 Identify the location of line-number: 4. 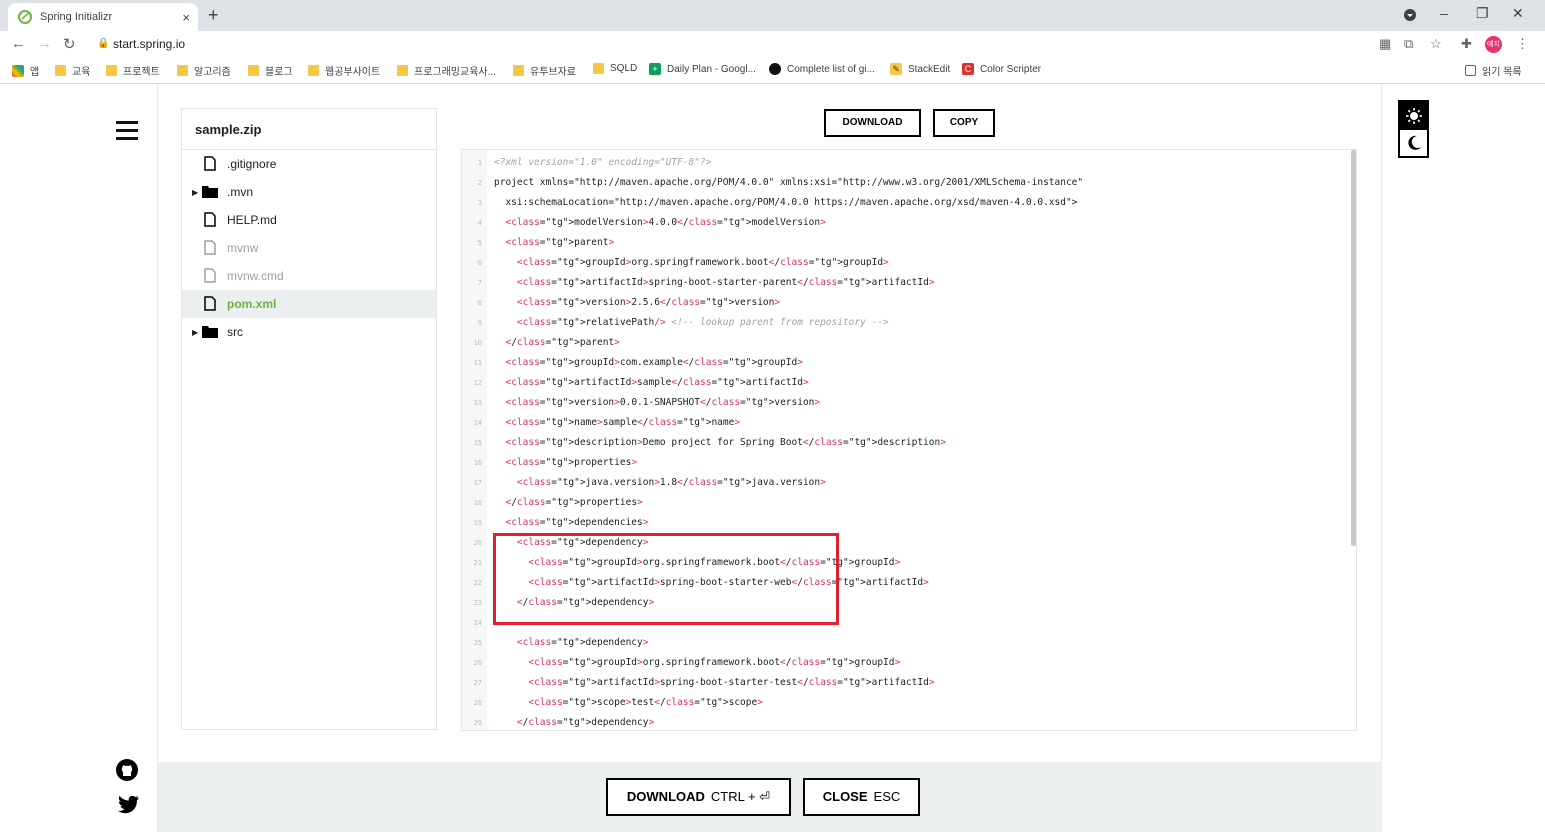
(479, 223).